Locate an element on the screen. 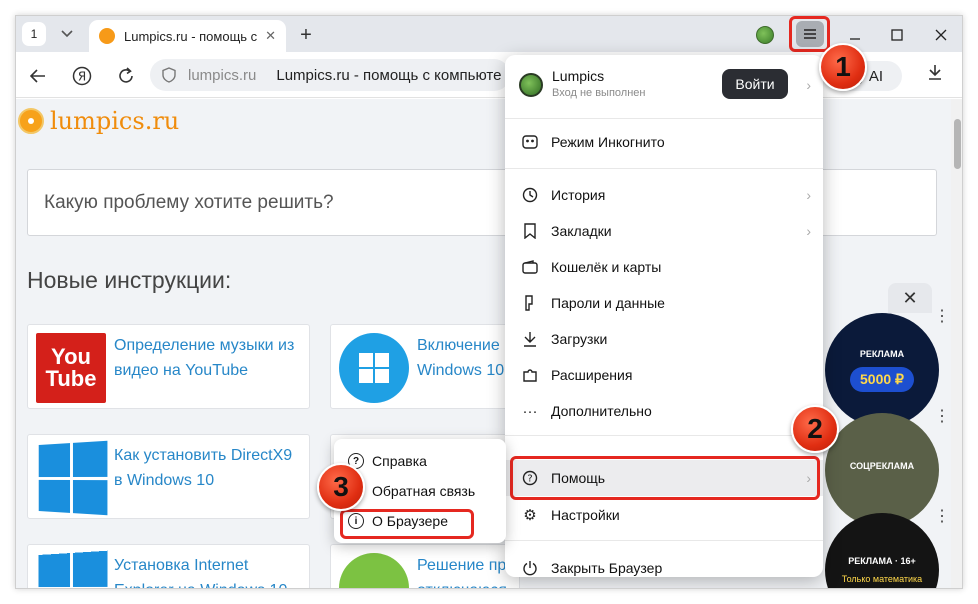 The image size is (978, 604). scrollbar-thumb is located at coordinates (957, 144).